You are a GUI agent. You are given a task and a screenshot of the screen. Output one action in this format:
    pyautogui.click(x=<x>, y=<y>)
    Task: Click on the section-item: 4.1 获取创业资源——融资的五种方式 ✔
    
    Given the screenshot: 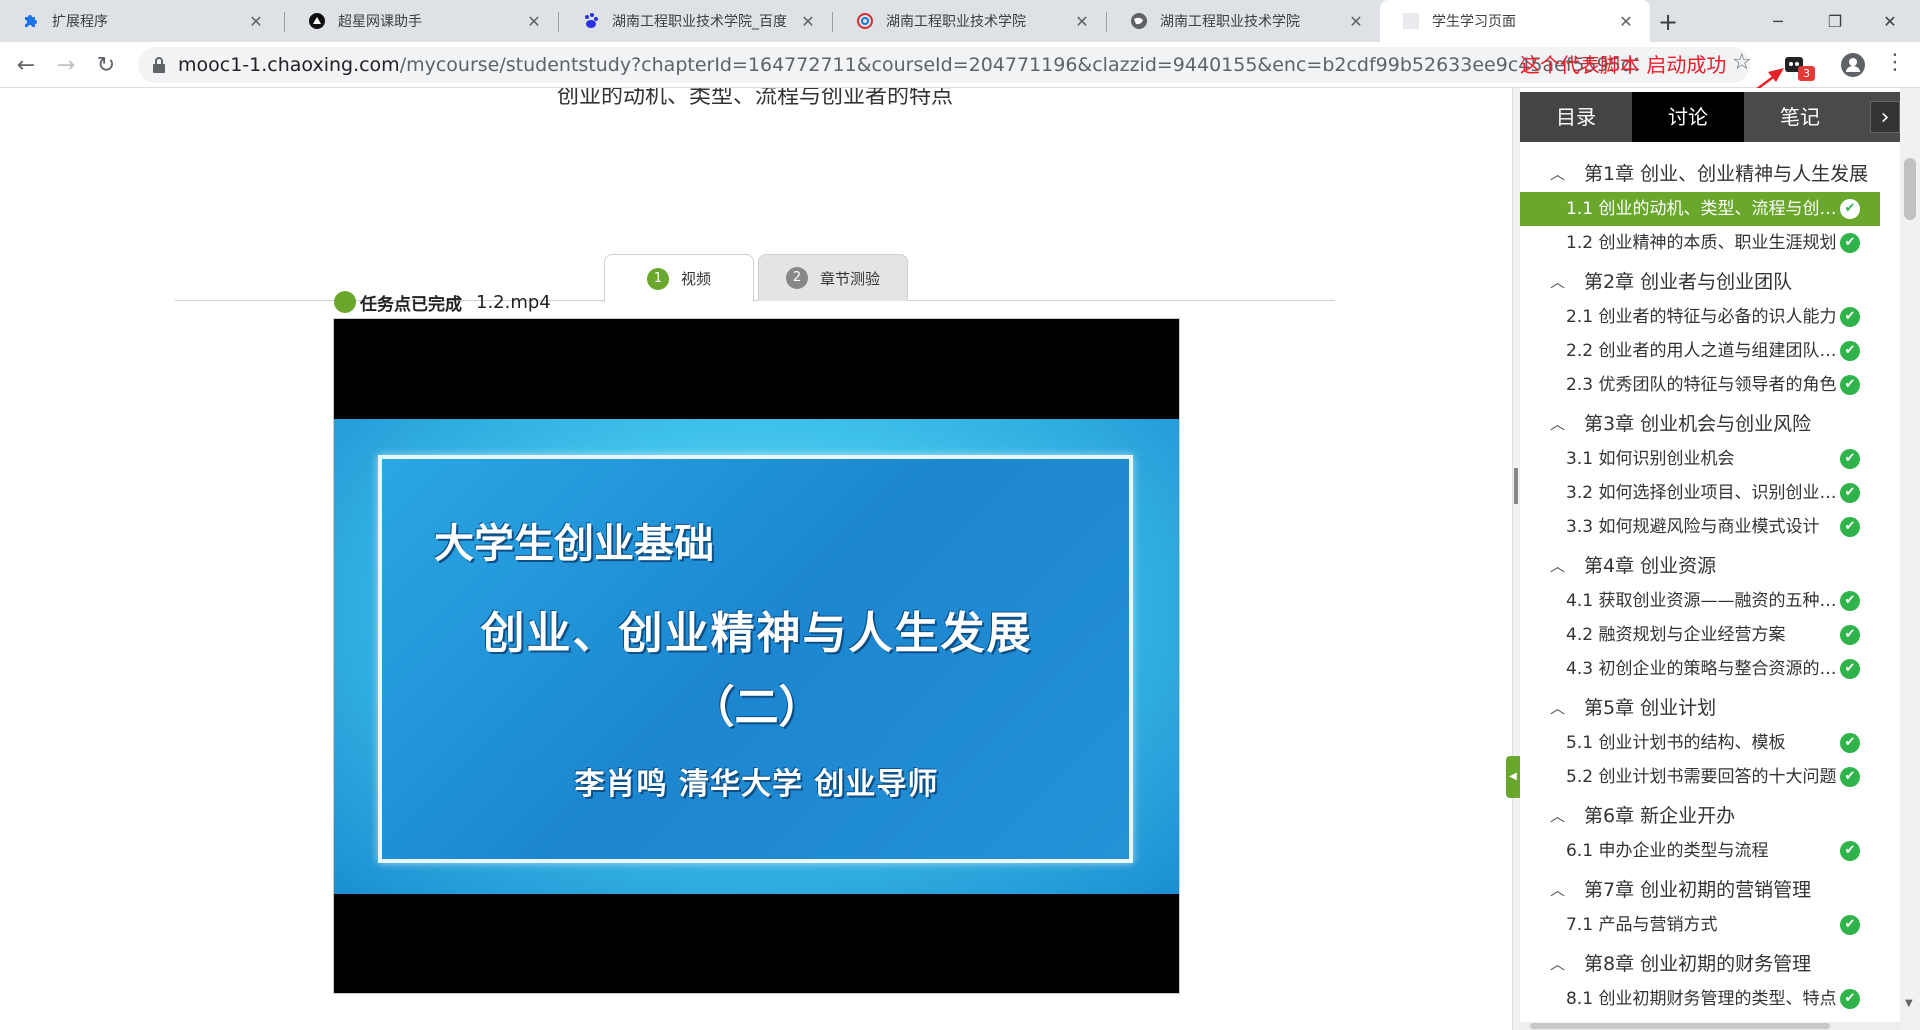 What is the action you would take?
    pyautogui.click(x=1700, y=601)
    